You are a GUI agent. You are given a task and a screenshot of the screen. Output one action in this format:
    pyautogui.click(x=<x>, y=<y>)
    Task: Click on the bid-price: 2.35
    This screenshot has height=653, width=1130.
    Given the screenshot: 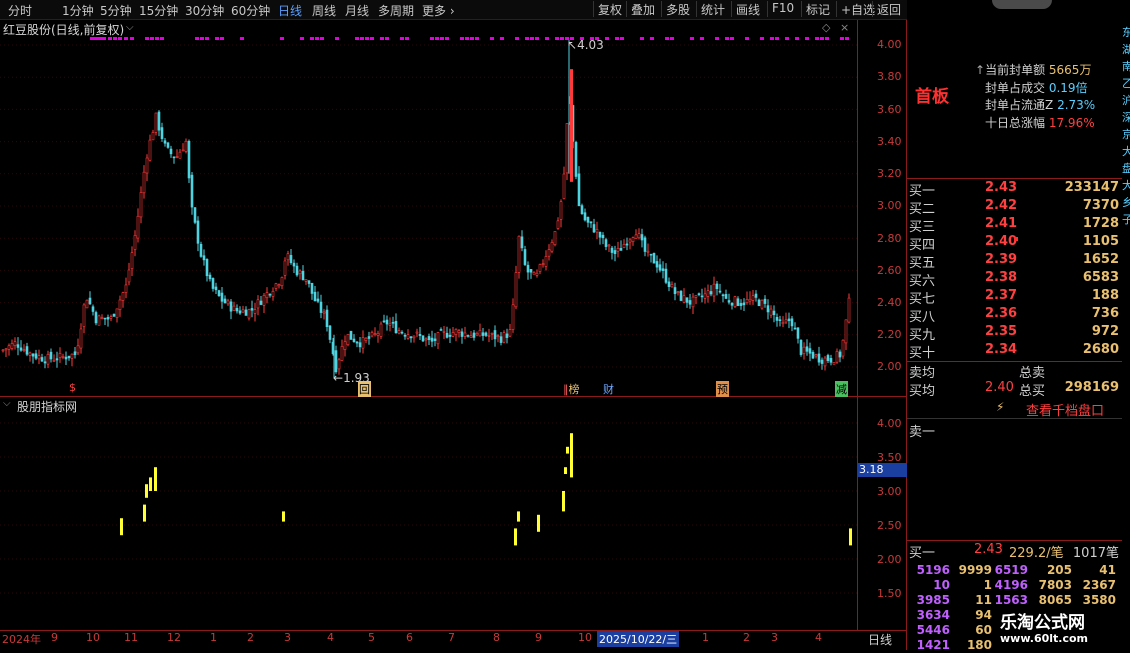 What is the action you would take?
    pyautogui.click(x=1001, y=331)
    